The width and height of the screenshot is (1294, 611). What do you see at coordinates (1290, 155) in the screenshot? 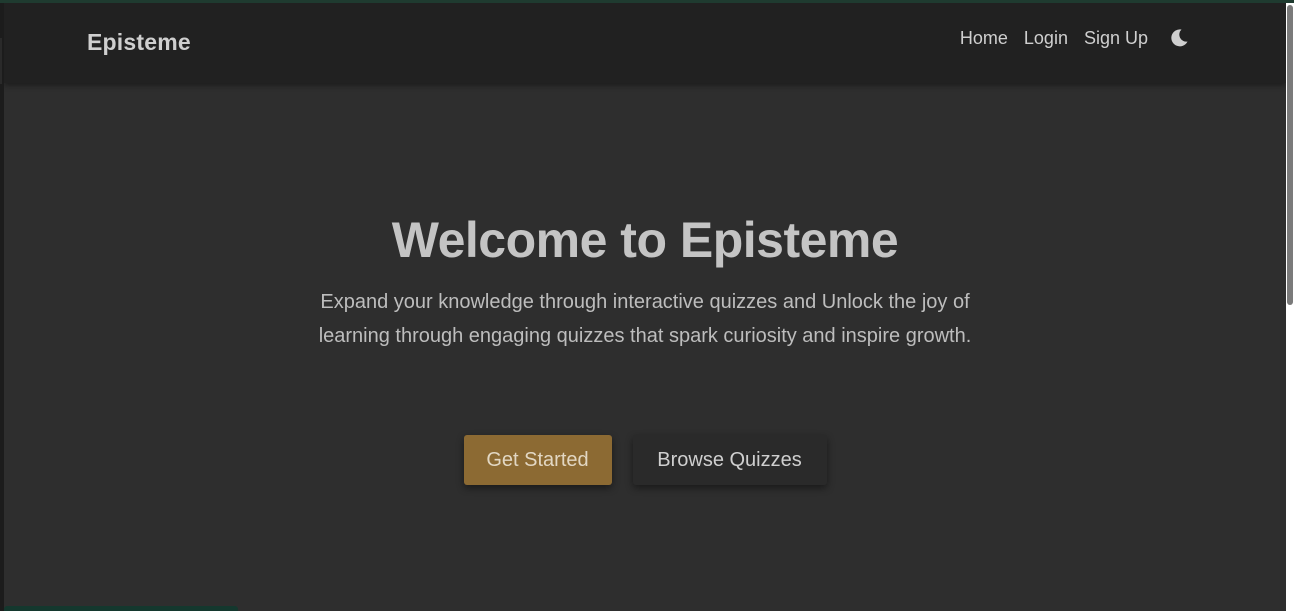
I see `scrollbar-thumb` at bounding box center [1290, 155].